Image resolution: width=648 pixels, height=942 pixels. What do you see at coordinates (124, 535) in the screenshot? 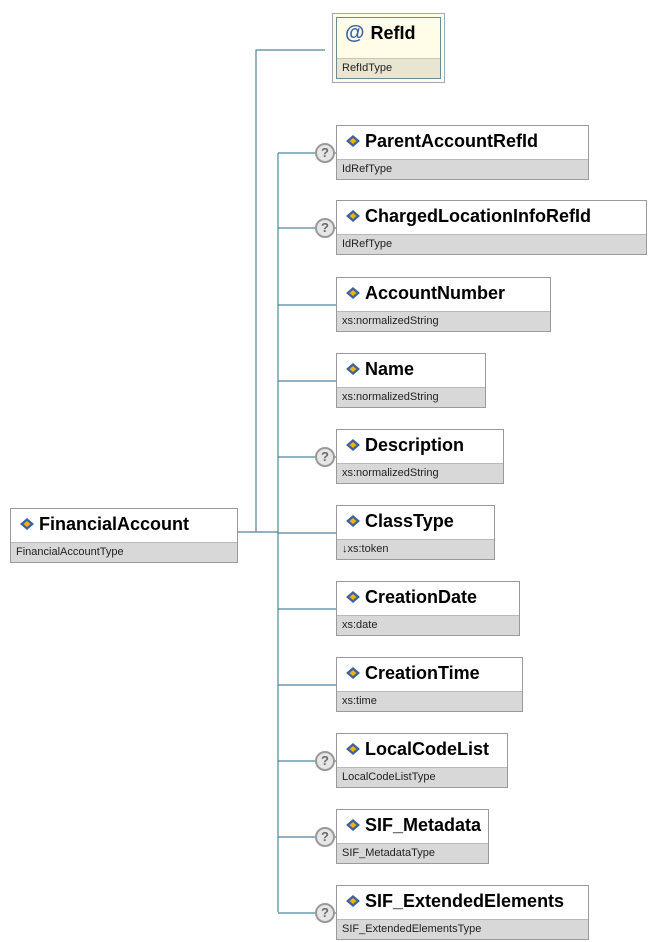
I see `root-element: FinancialAccount FinancialAccountType` at bounding box center [124, 535].